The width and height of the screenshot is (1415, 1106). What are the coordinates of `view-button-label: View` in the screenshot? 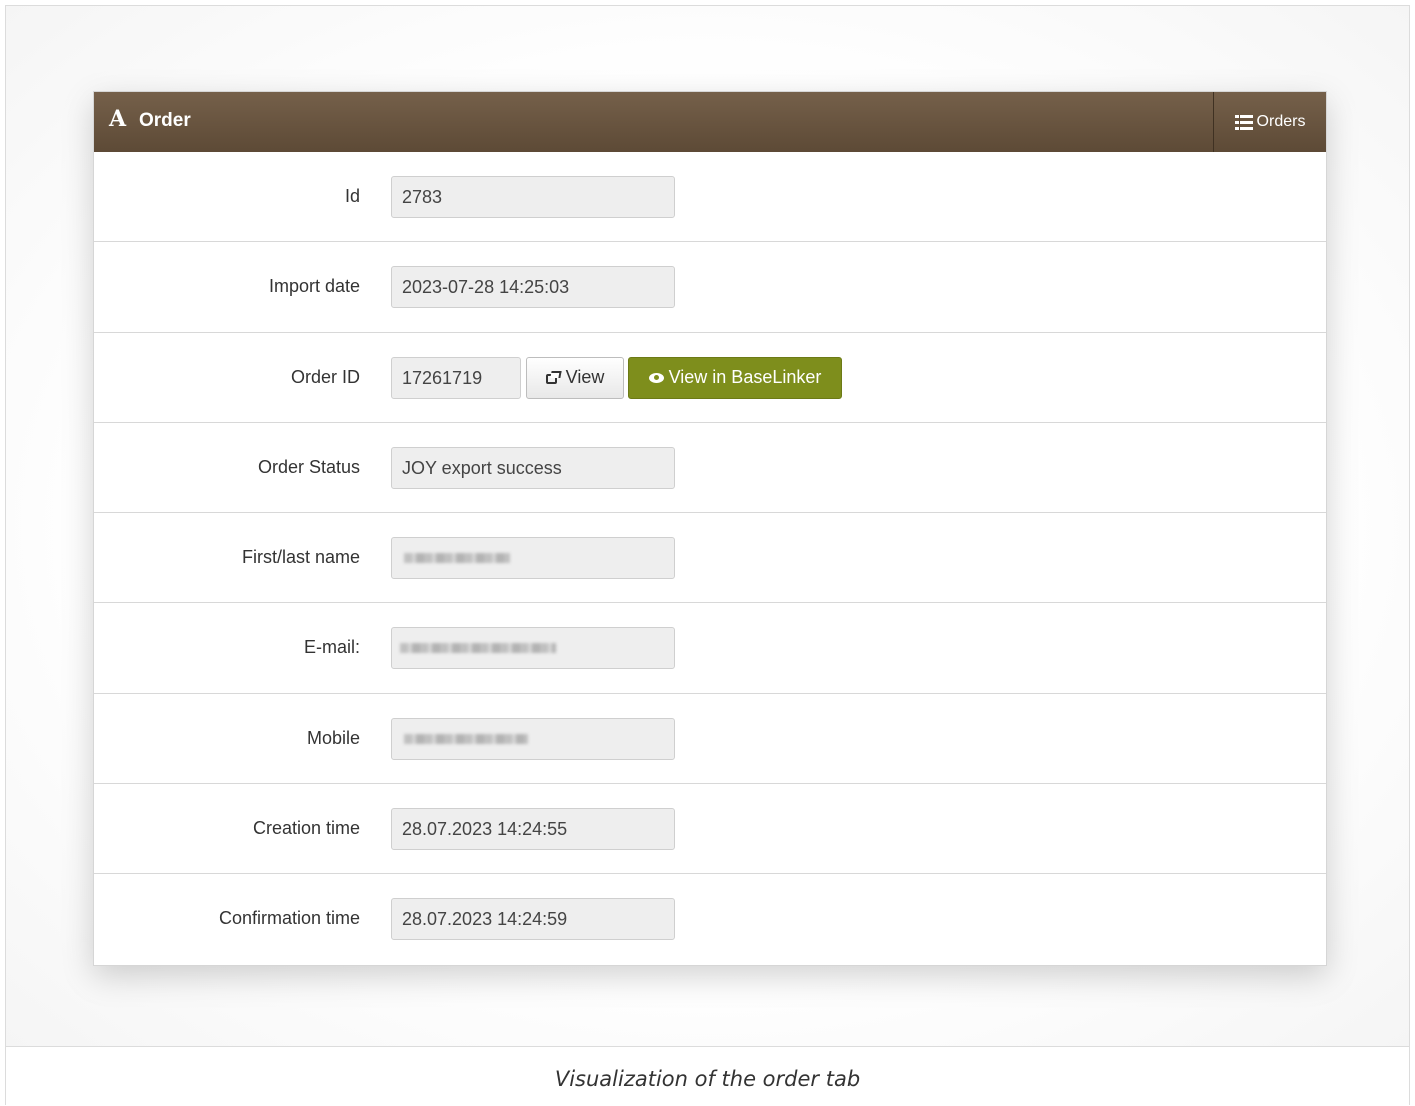 It's located at (585, 377).